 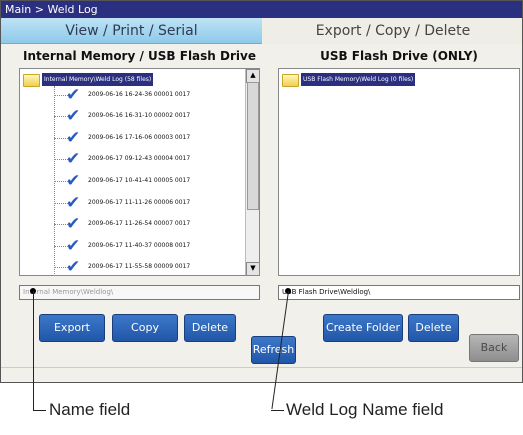 I want to click on root-folder-label: Internal Memory\Weld Log (58 files), so click(x=98, y=79).